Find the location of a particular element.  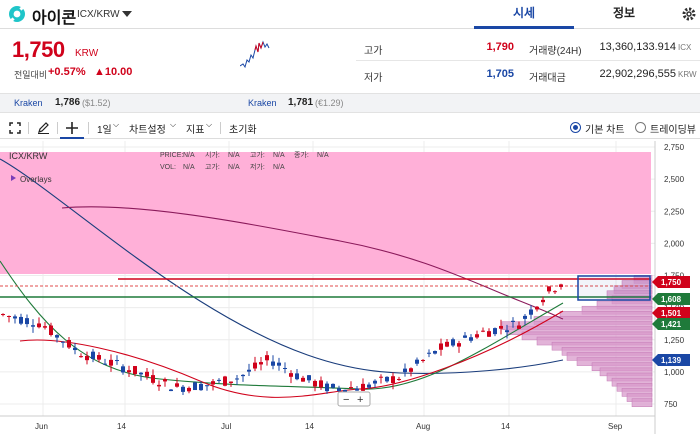

volume-unit: ICX is located at coordinates (685, 47).